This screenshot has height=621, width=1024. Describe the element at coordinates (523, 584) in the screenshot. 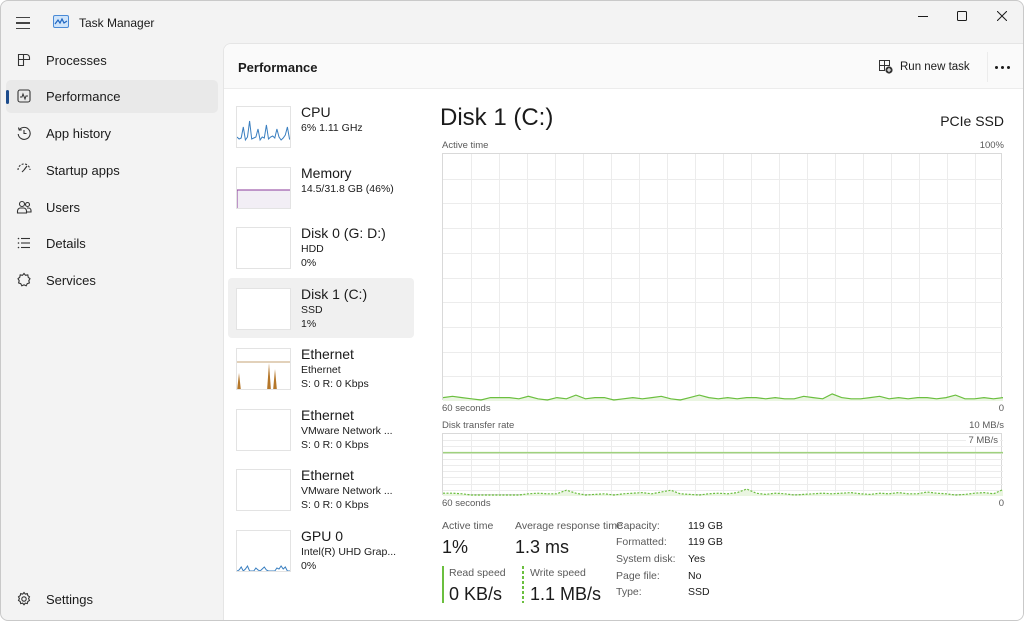

I see `write-speed-legend-bar` at that location.